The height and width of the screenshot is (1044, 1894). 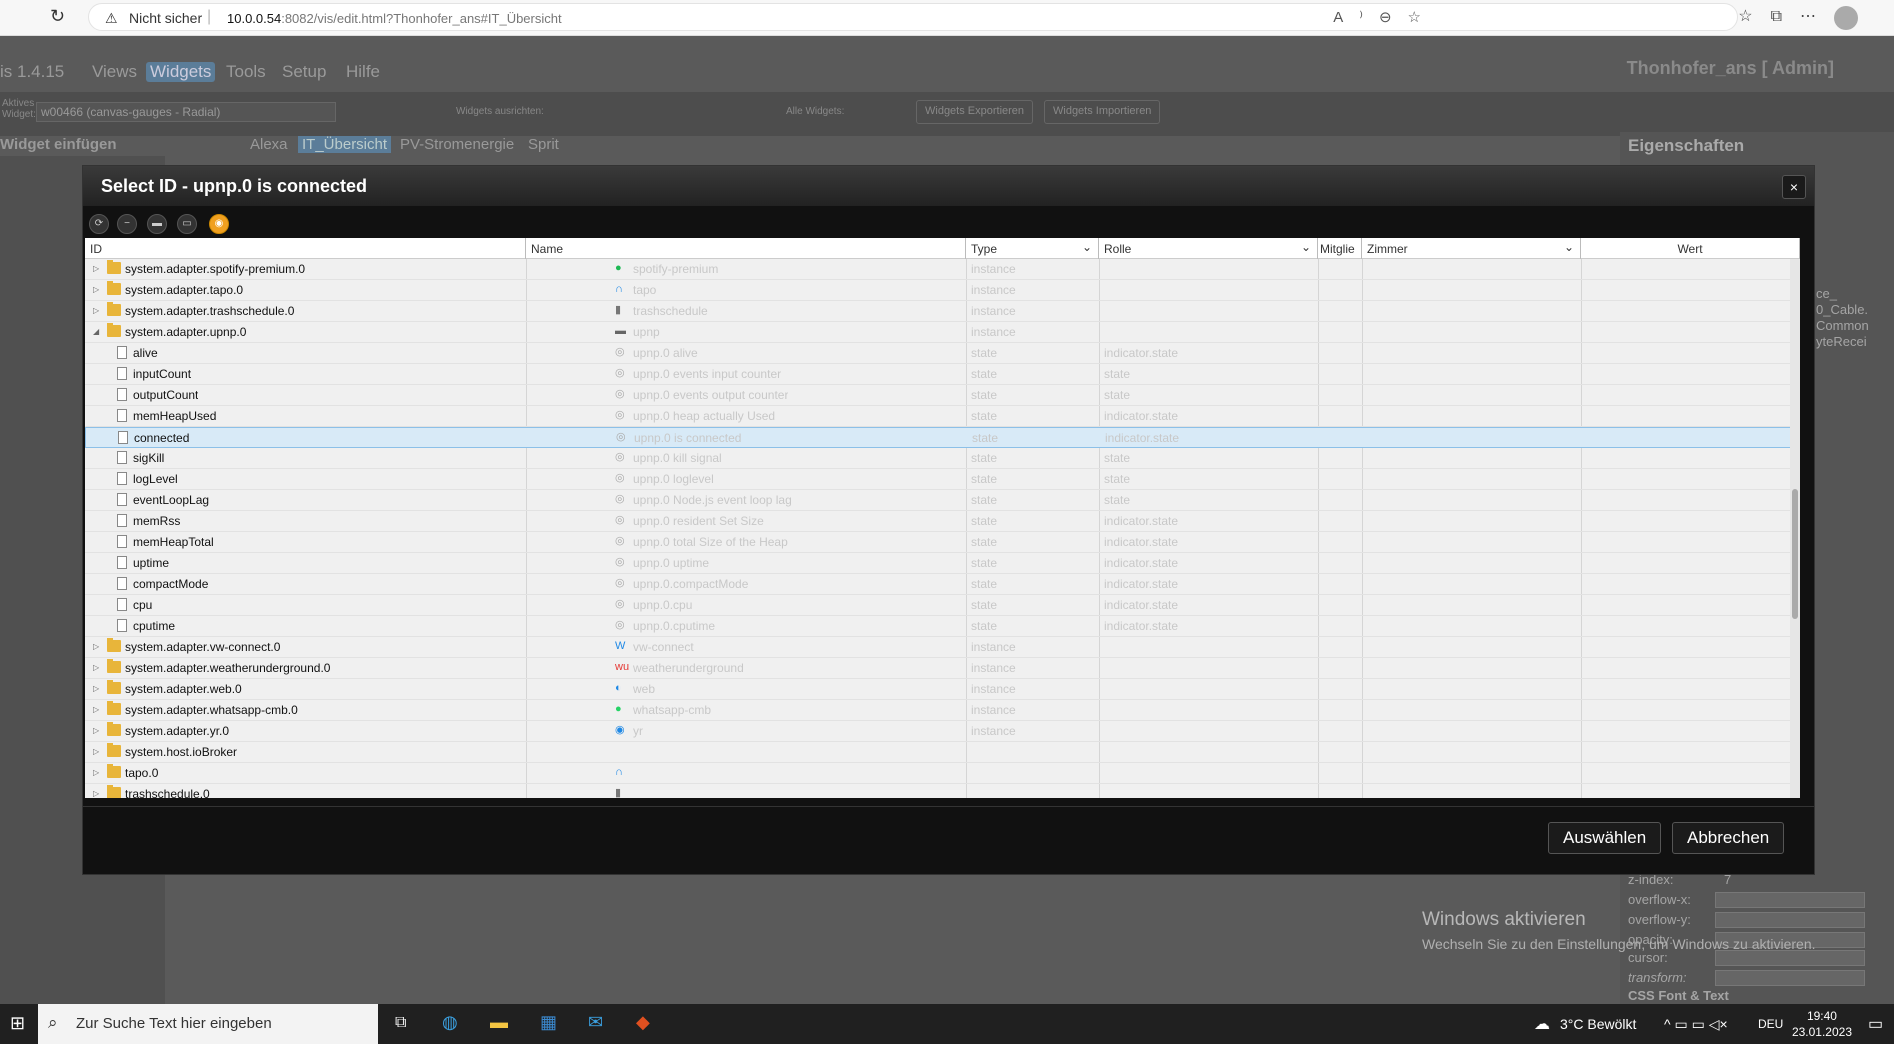 What do you see at coordinates (1795, 554) in the screenshot?
I see `scrollbar-thumb` at bounding box center [1795, 554].